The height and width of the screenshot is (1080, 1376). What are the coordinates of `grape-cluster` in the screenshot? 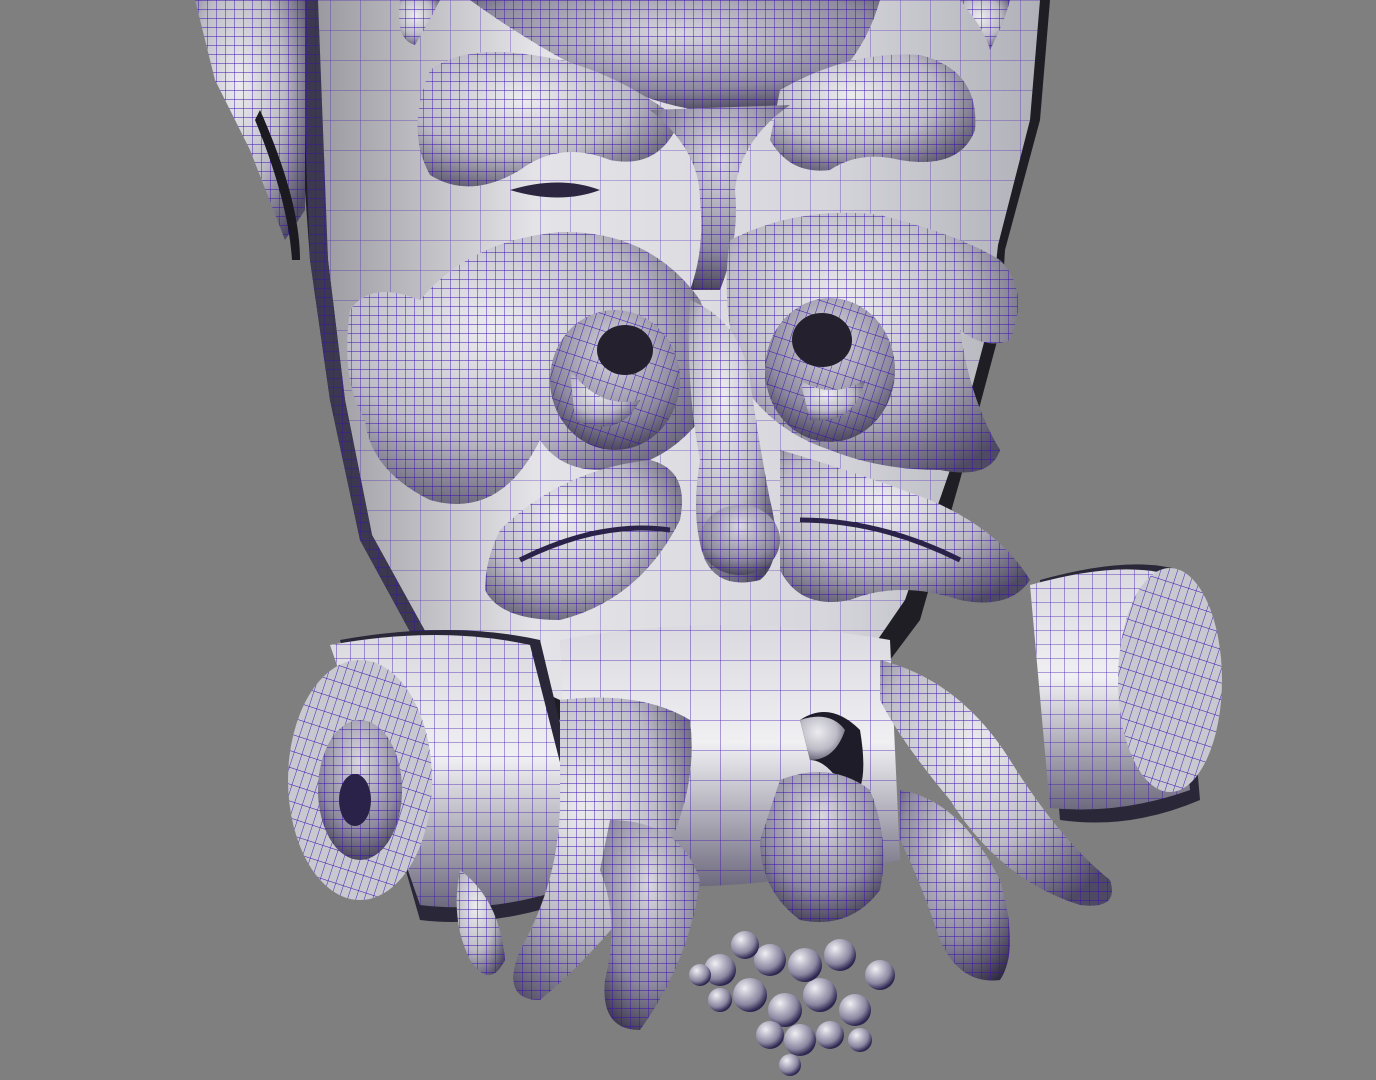 It's located at (792, 1003).